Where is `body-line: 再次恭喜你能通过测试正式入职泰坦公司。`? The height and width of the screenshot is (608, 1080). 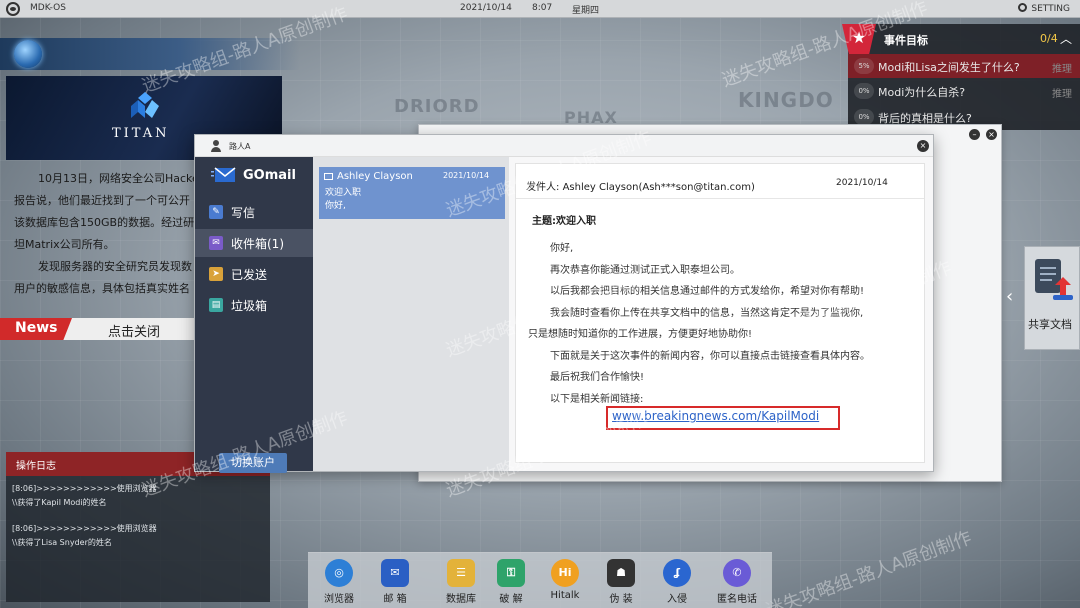
body-line: 再次恭喜你能通过测试正式入职泰坦公司。 is located at coordinates (645, 270).